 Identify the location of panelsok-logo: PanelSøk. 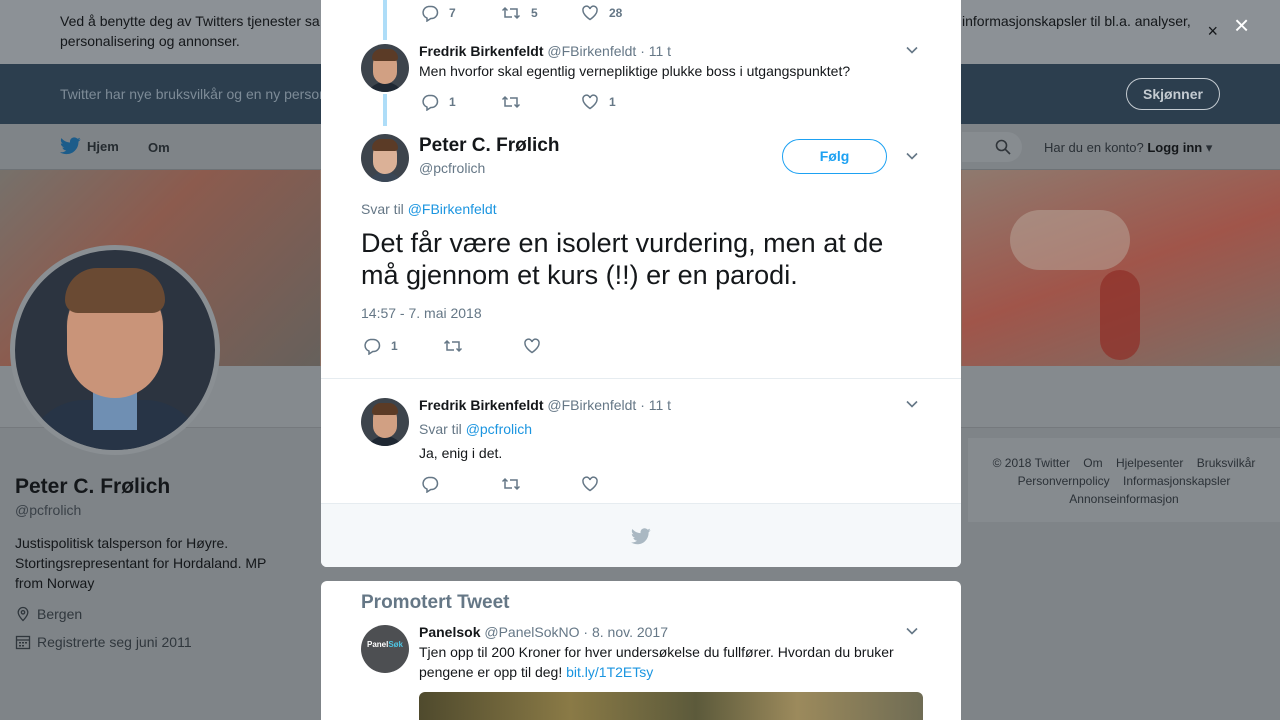
(384, 644).